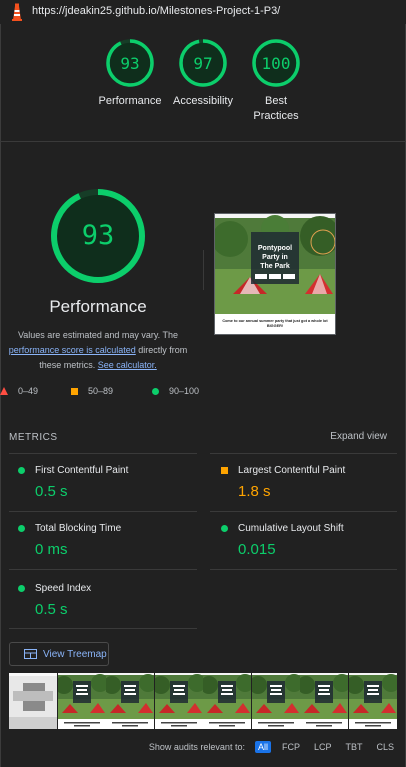  Describe the element at coordinates (203, 141) in the screenshot. I see `divider` at that location.